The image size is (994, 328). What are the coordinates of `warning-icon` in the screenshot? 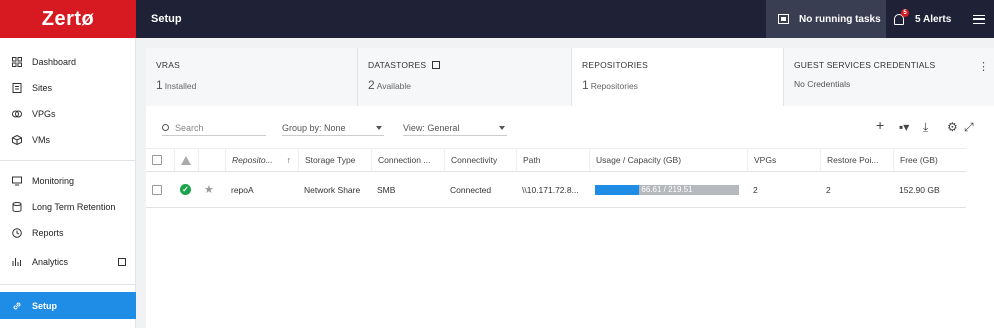 It's located at (186, 160).